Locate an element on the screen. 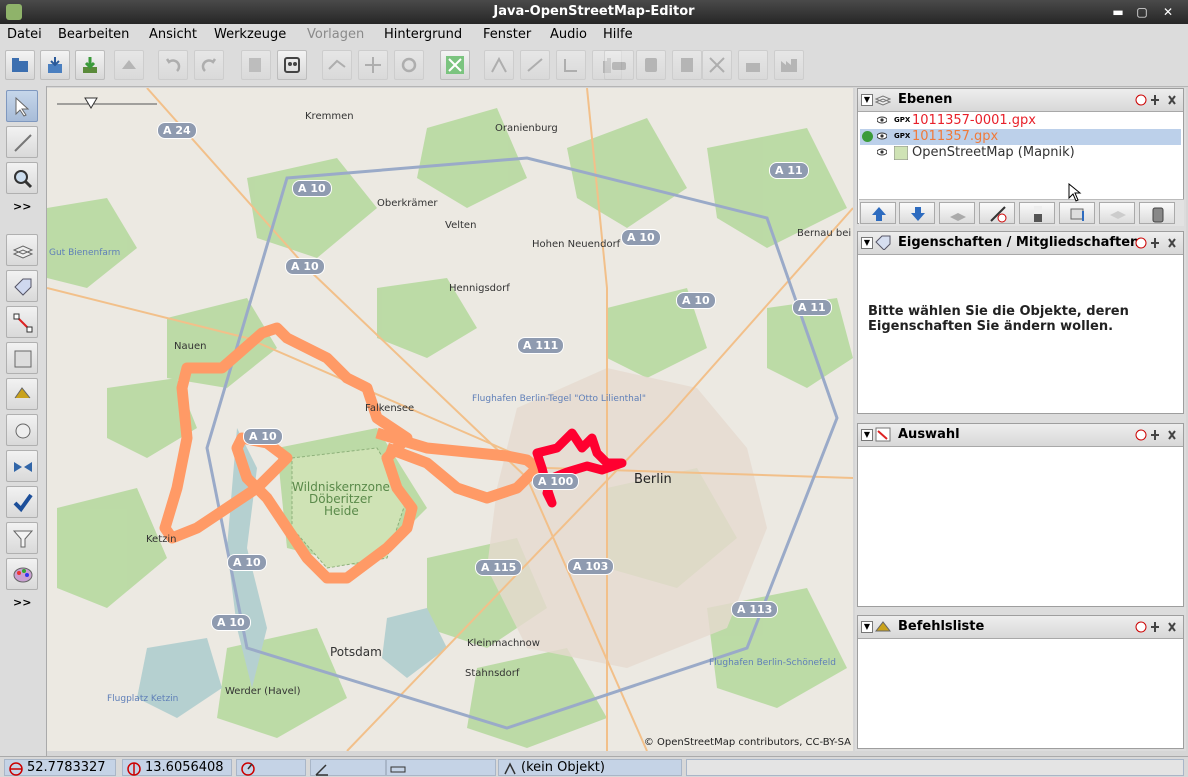 The width and height of the screenshot is (1188, 777). relations-toggle-button is located at coordinates (22, 358).